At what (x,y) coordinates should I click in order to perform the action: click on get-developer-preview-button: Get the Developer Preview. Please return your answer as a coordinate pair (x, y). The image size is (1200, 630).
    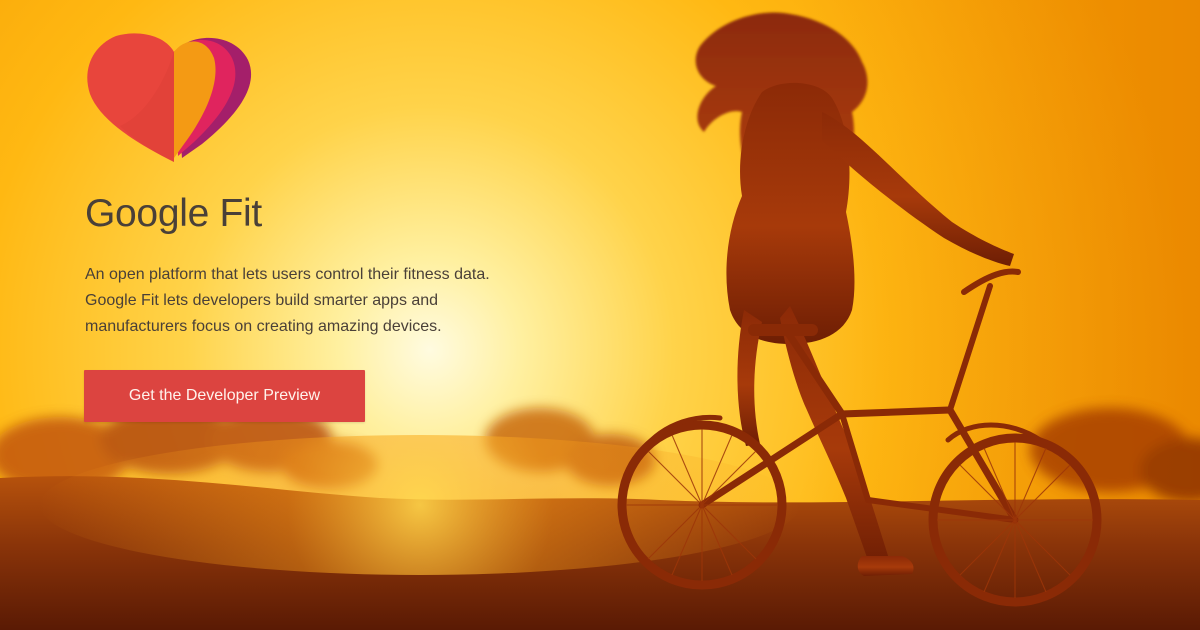
    Looking at the image, I should click on (224, 396).